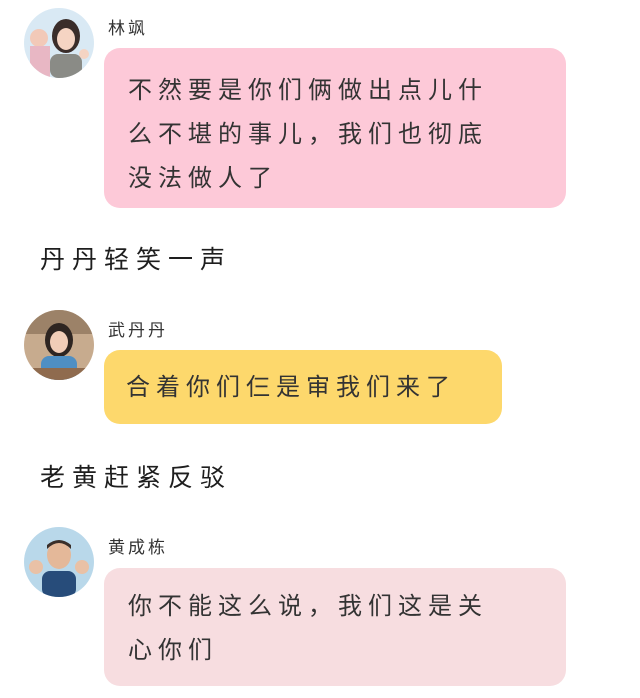 This screenshot has height=698, width=640. I want to click on message-bubble: 合着你们仨是审我们来了, so click(303, 387).